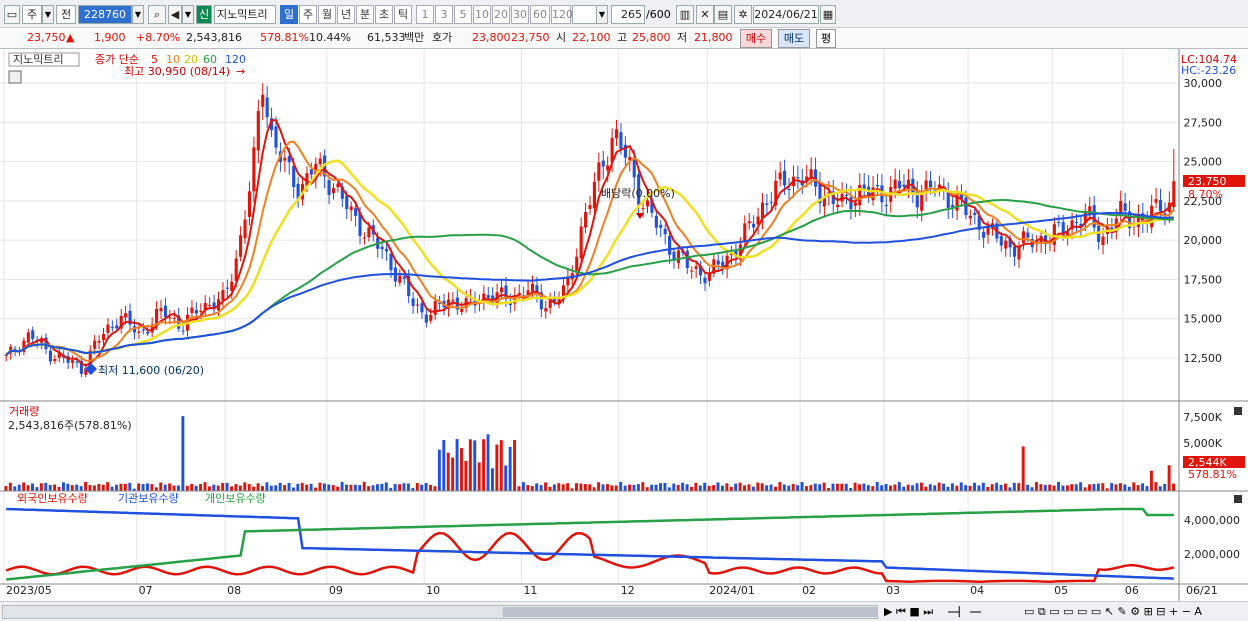 This screenshot has height=621, width=1248. I want to click on tab-interval-30: 30, so click(520, 14).